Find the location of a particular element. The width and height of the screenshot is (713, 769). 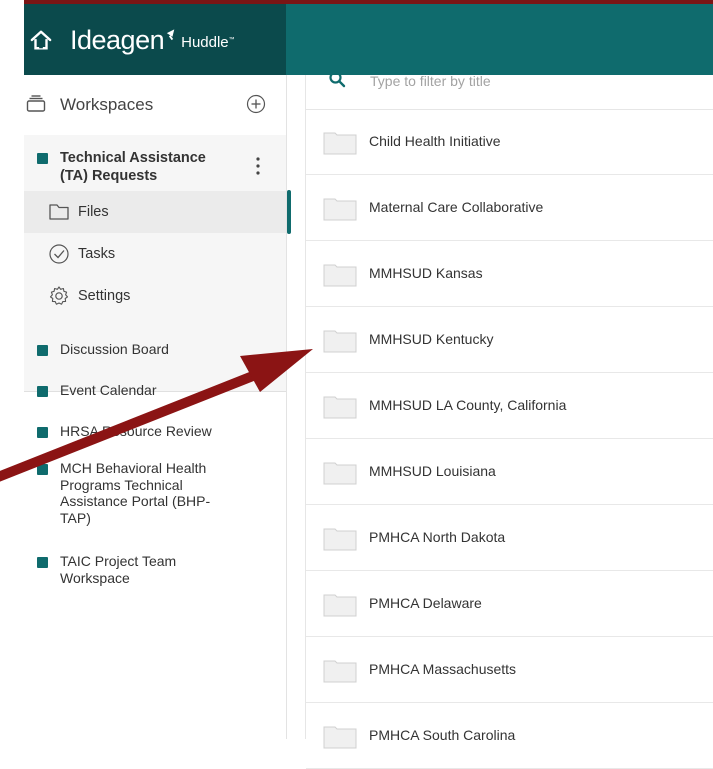

folder-name: PMHCA South Carolina is located at coordinates (442, 735).